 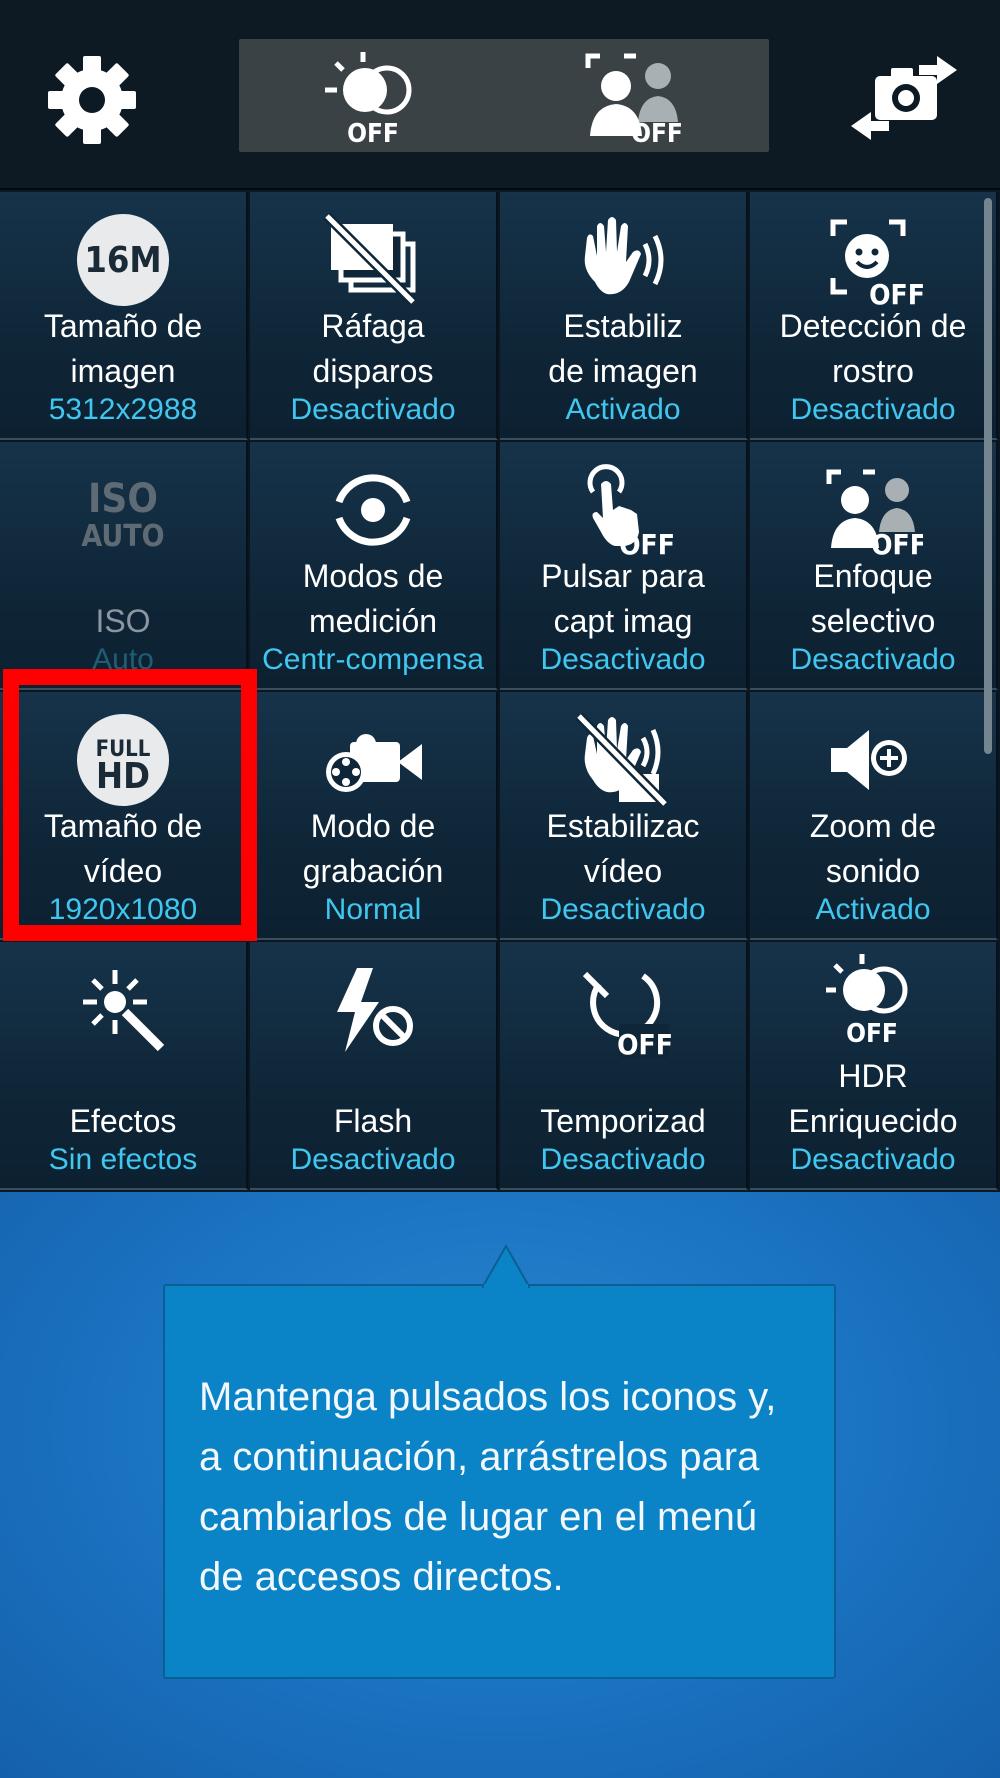 I want to click on selective-focus-shortcut-button: OFF, so click(x=636, y=95).